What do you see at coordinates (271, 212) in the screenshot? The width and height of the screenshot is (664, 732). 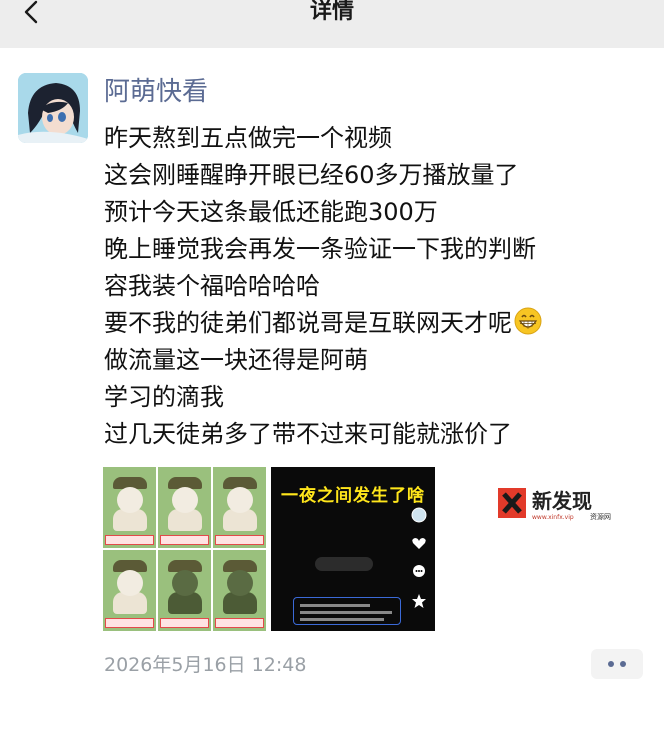 I see `post-line: 预计今天这条最低还能跑300万` at bounding box center [271, 212].